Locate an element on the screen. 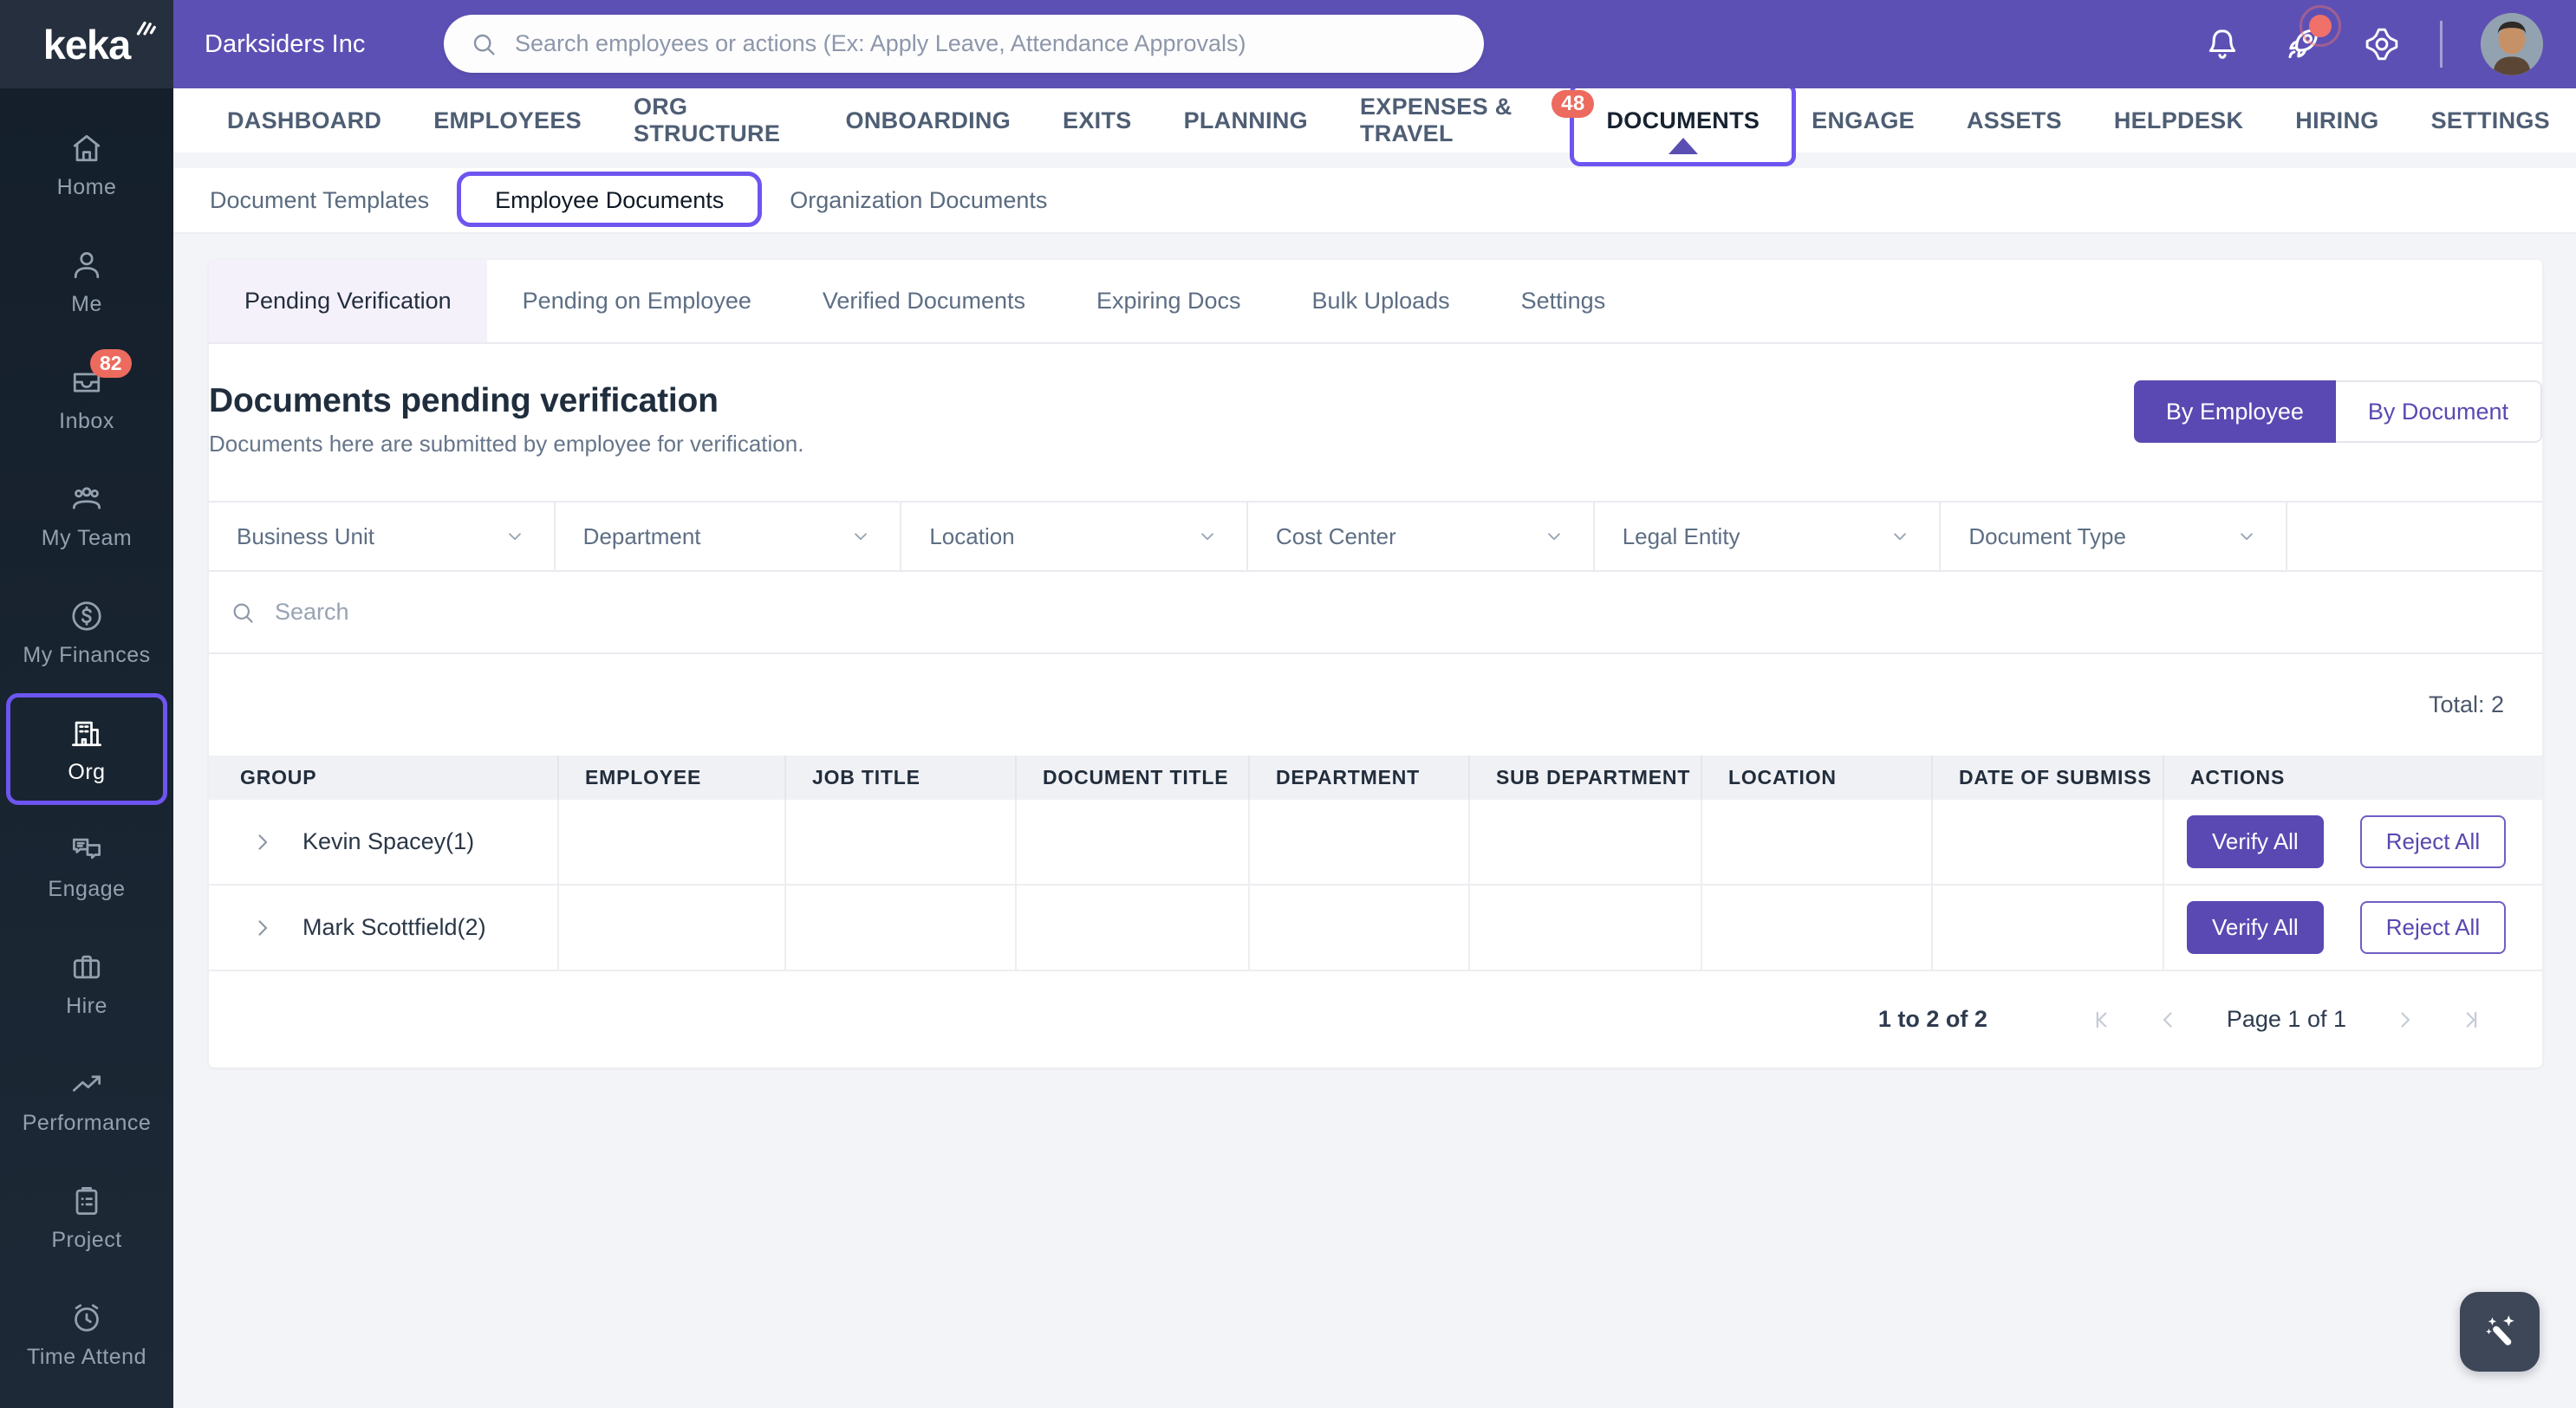 This screenshot has width=2576, height=1408. tab-pending-verification: Pending Verification is located at coordinates (348, 301).